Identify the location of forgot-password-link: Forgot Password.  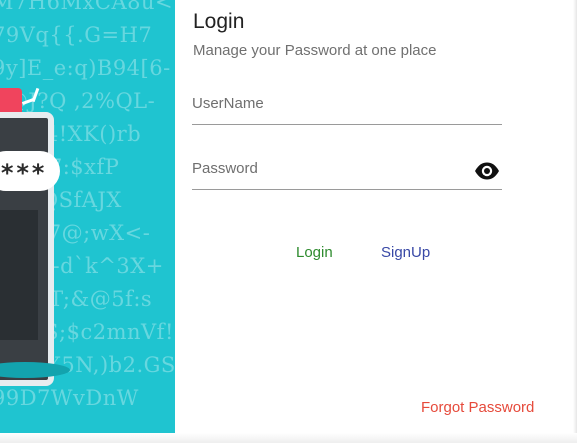
(477, 407).